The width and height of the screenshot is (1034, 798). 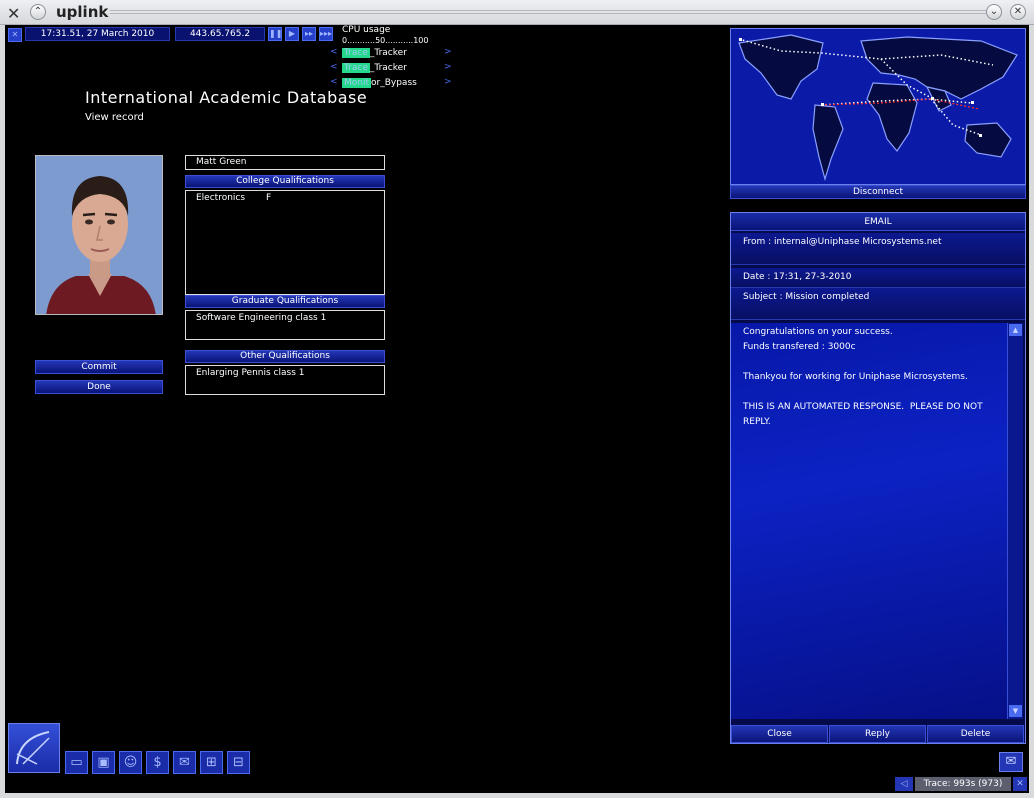 What do you see at coordinates (878, 192) in the screenshot?
I see `disconnect-button: Disconnect` at bounding box center [878, 192].